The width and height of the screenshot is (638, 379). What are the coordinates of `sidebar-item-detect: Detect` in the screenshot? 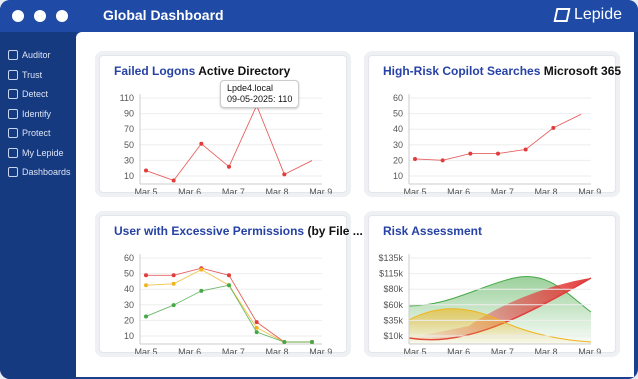 It's located at (28, 94).